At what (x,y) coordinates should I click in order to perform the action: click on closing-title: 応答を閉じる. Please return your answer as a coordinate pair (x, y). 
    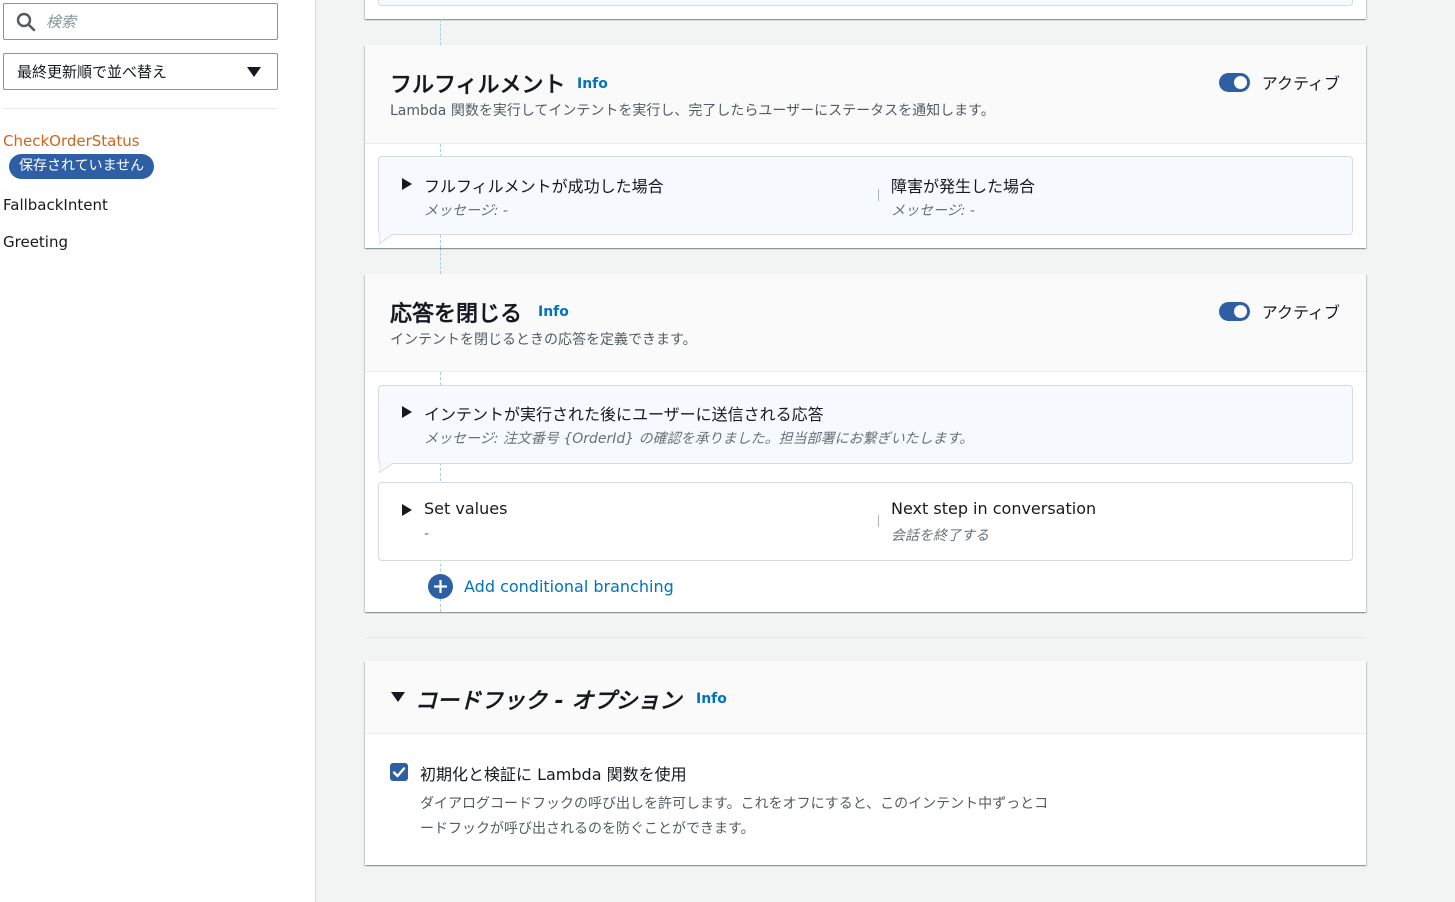
    Looking at the image, I should click on (456, 314).